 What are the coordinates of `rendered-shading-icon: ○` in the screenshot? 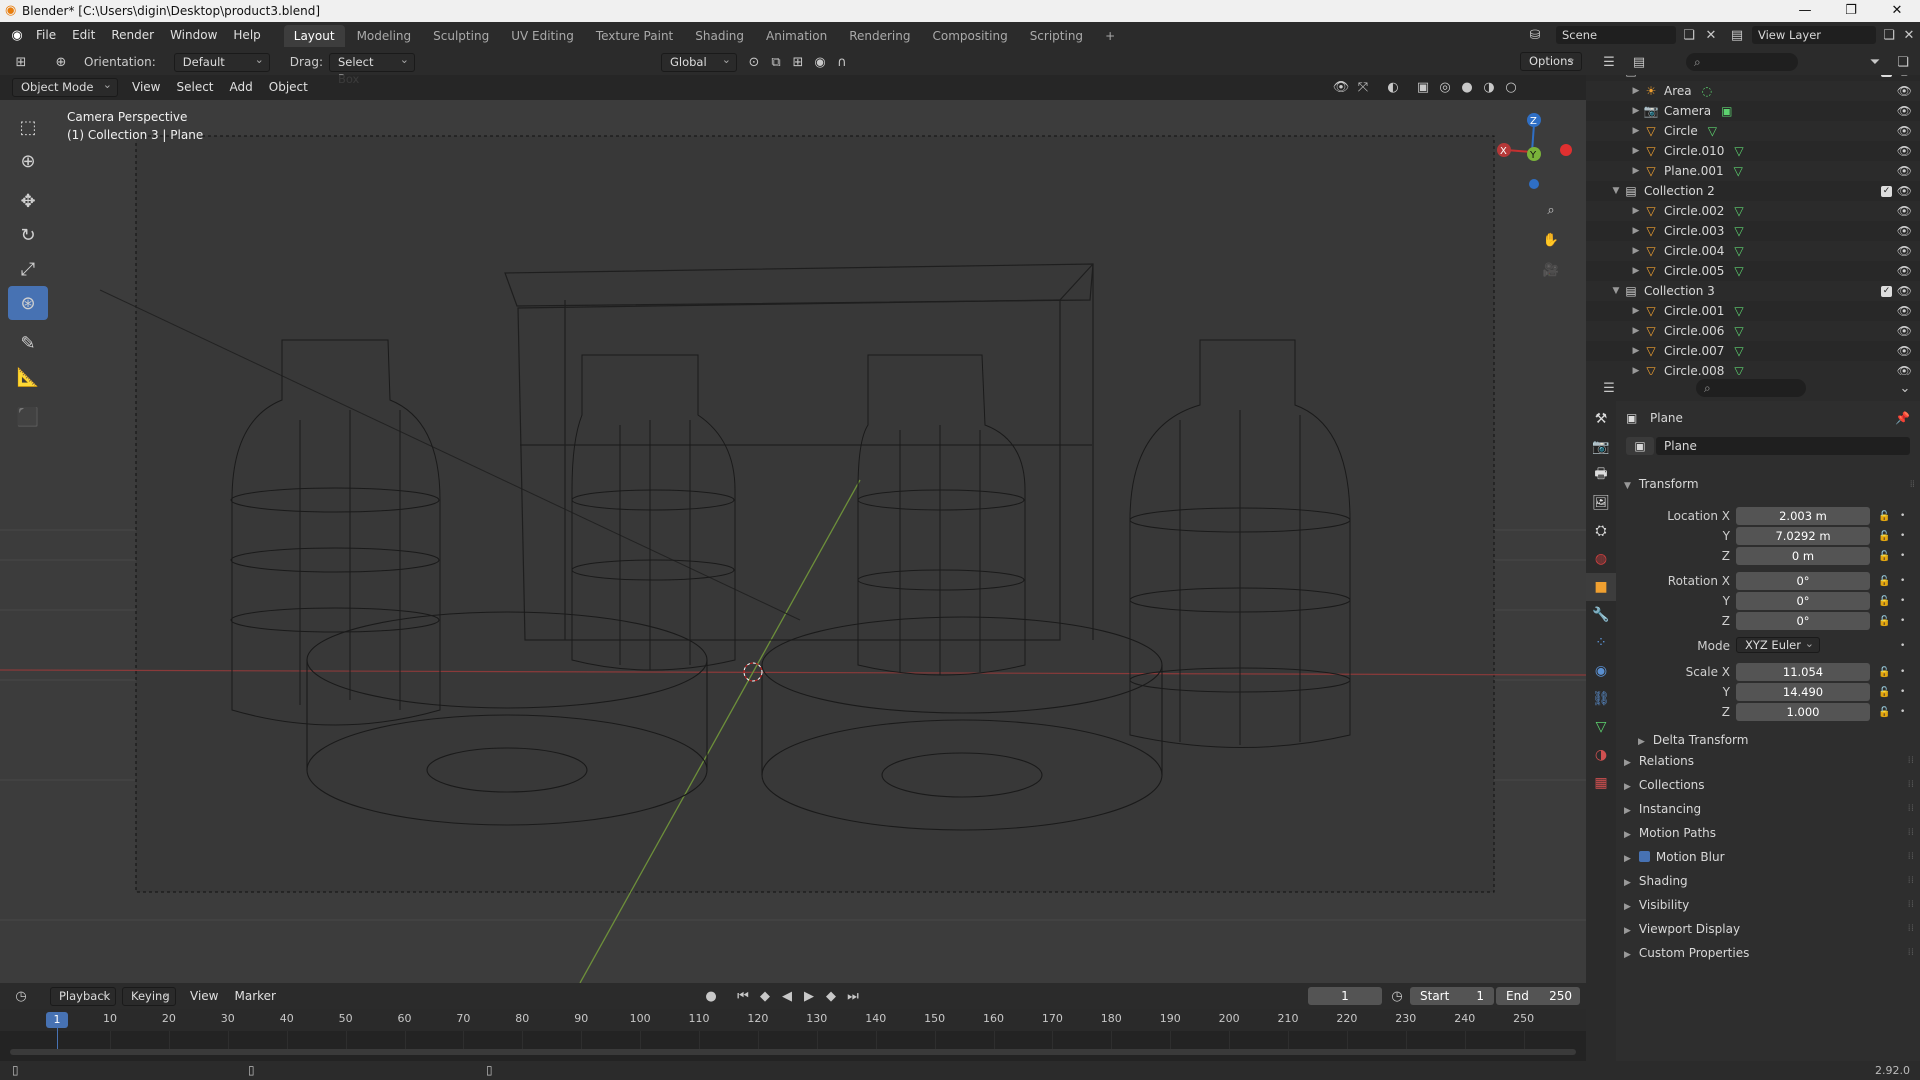 It's located at (1511, 87).